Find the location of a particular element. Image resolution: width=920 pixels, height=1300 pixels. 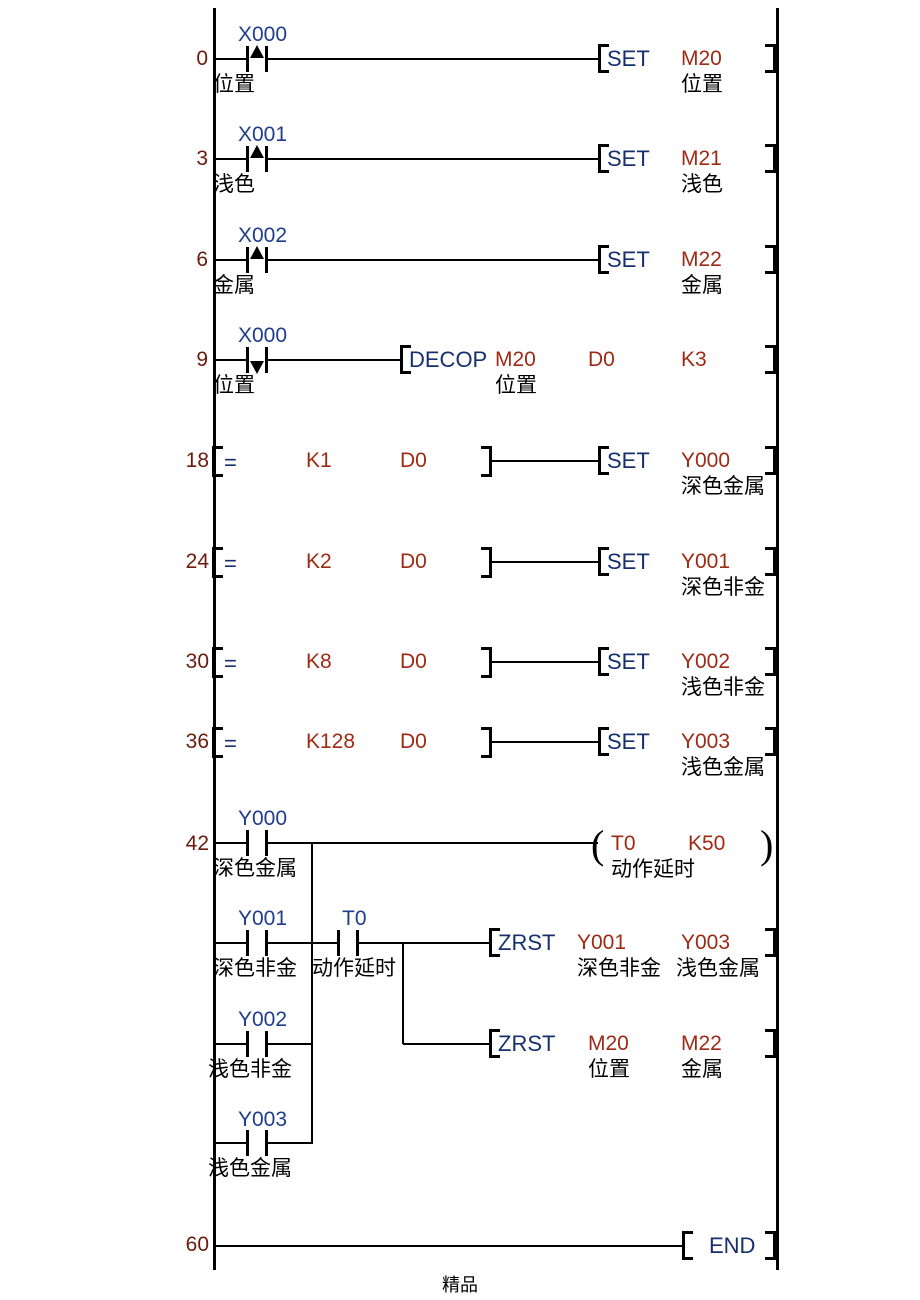

operand-device: K3 is located at coordinates (694, 359).